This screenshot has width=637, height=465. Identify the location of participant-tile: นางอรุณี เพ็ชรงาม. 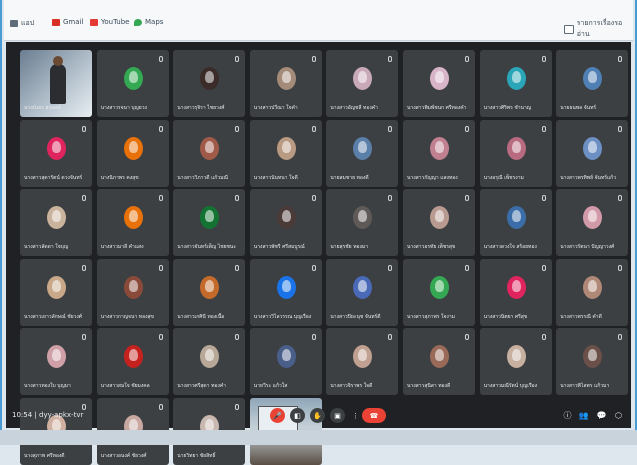
(515, 153).